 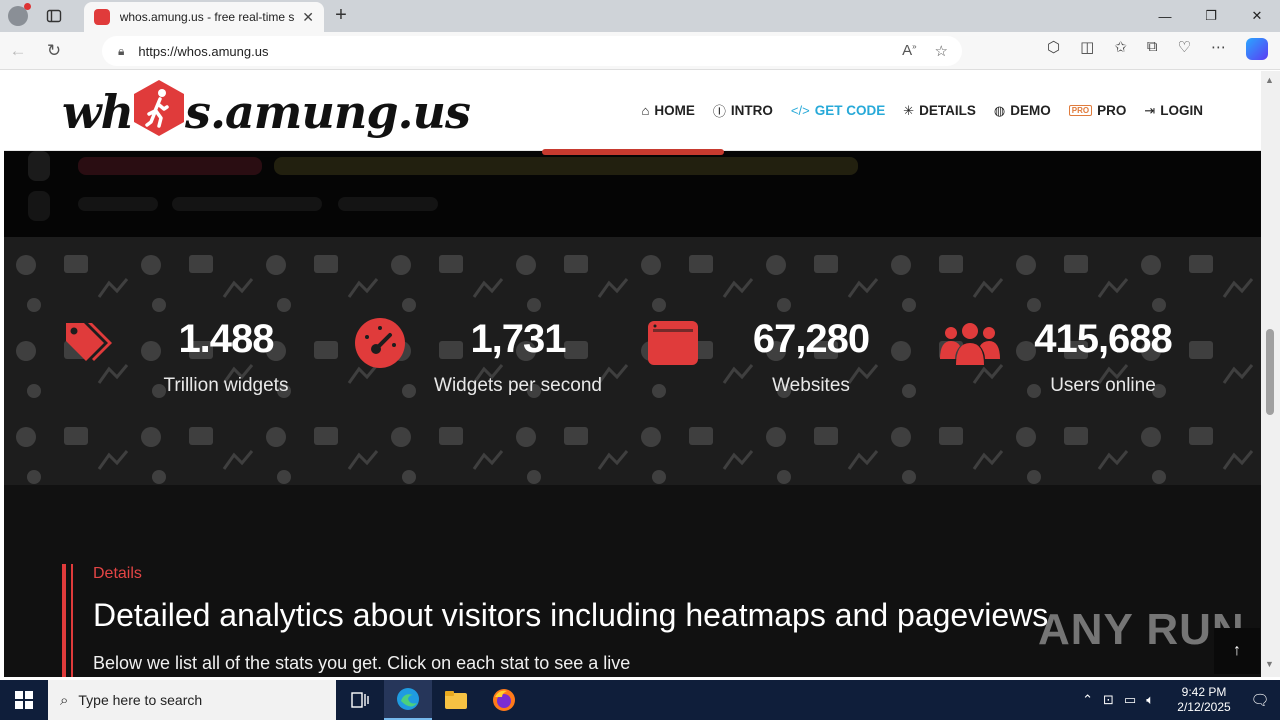 I want to click on tab-title: whos.amung.us - free real-time s, so click(x=207, y=17).